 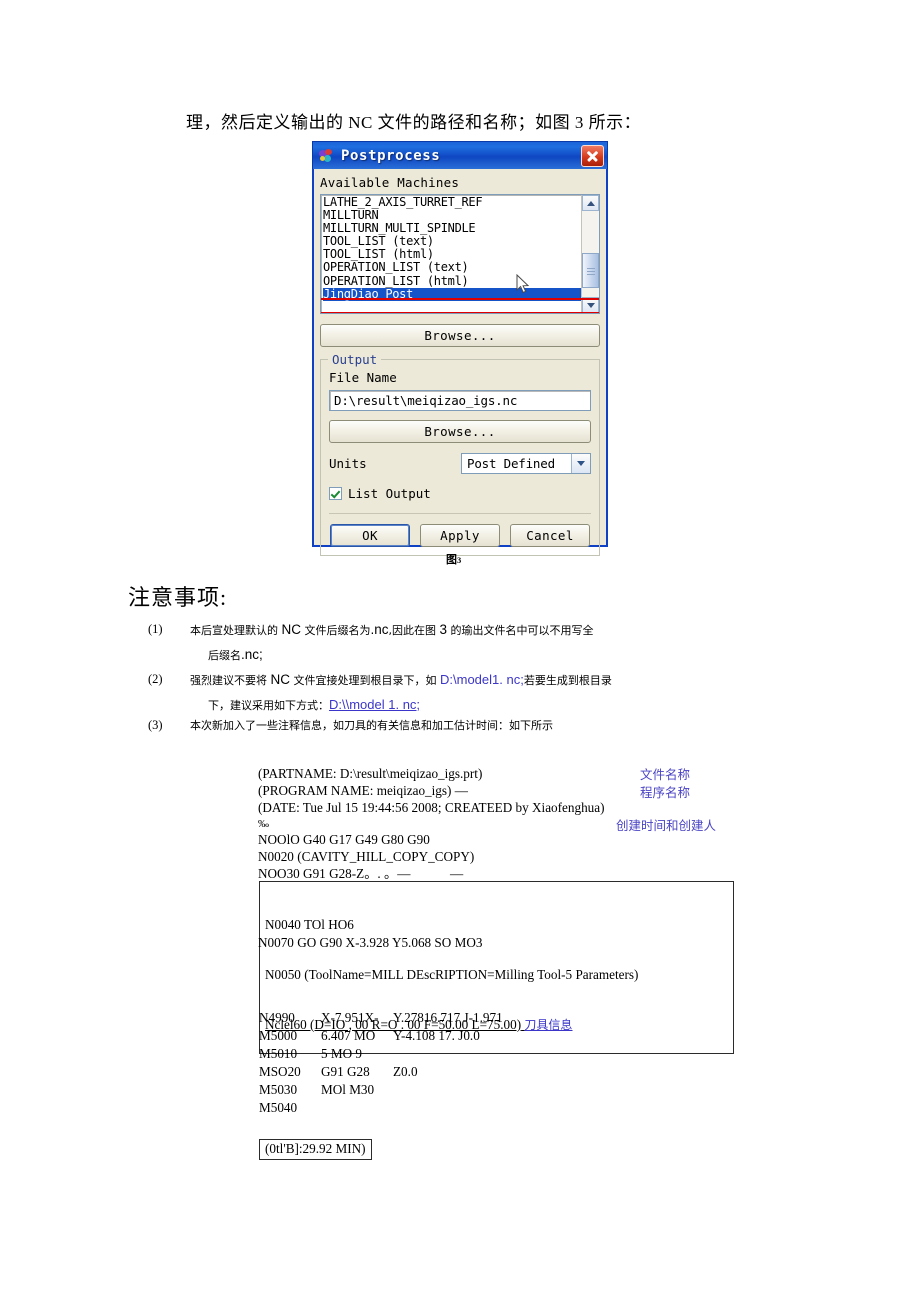 What do you see at coordinates (666, 825) in the screenshot?
I see `annotation-create-time-author: 创建时间和创建人` at bounding box center [666, 825].